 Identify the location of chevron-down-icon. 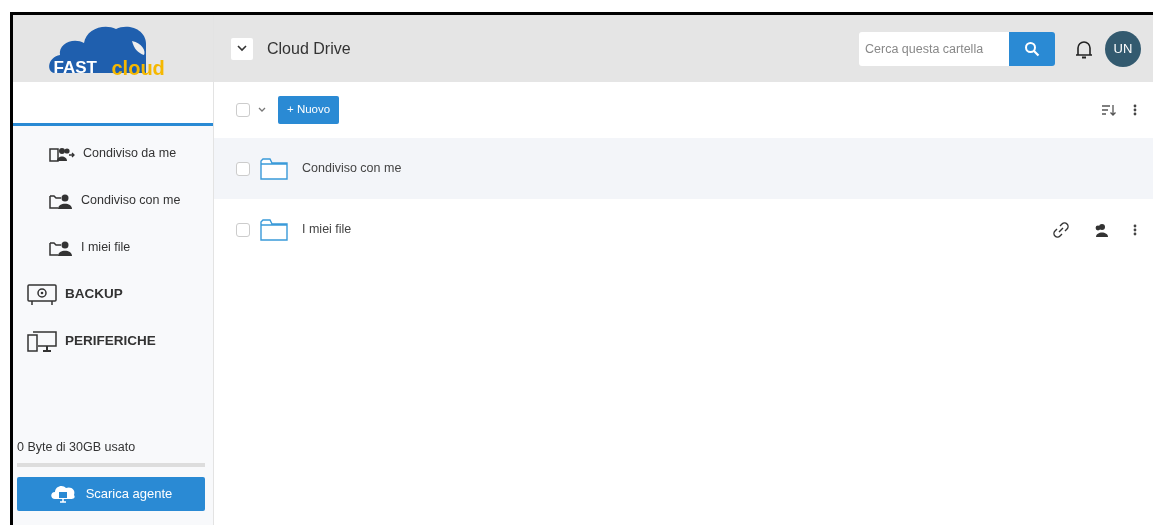
(242, 48).